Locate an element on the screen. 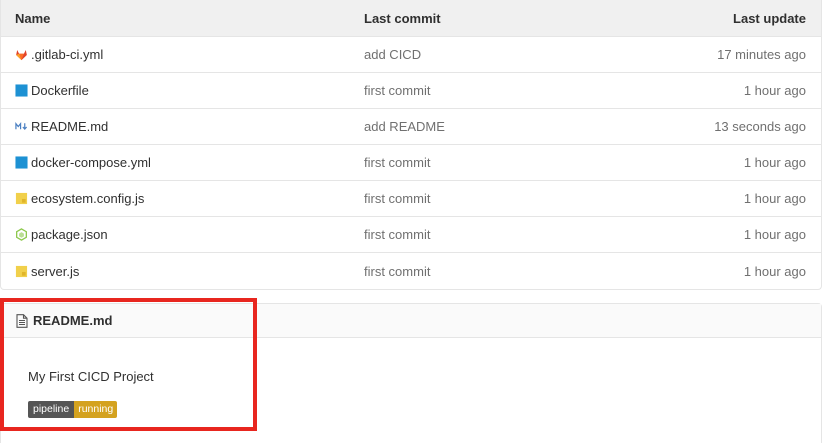  file-link: server.js is located at coordinates (55, 271).